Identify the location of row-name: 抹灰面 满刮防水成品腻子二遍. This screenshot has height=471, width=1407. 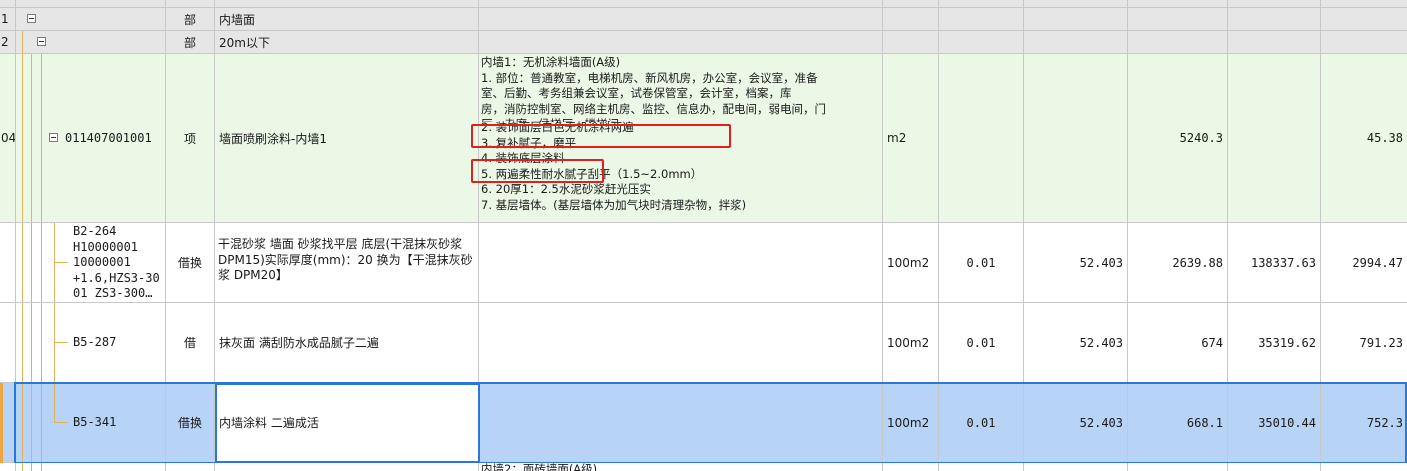
(347, 343).